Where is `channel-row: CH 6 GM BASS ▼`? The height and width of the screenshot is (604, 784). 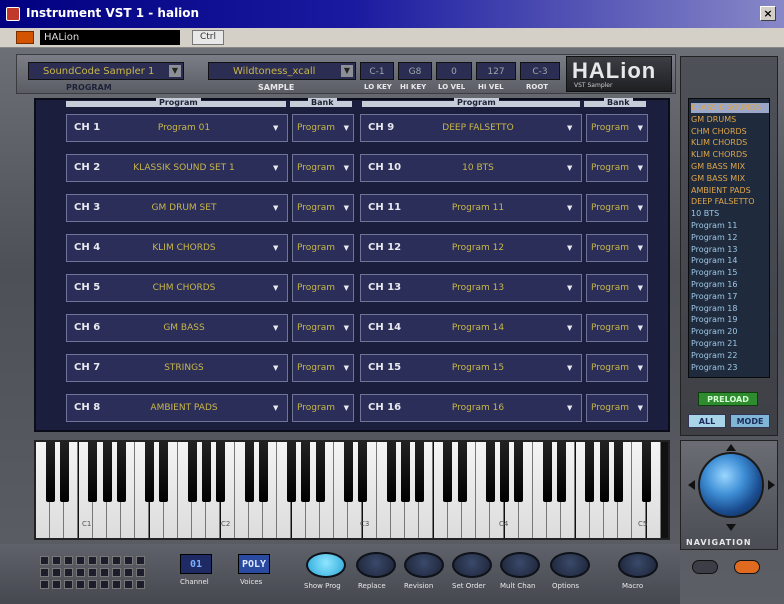 channel-row: CH 6 GM BASS ▼ is located at coordinates (177, 328).